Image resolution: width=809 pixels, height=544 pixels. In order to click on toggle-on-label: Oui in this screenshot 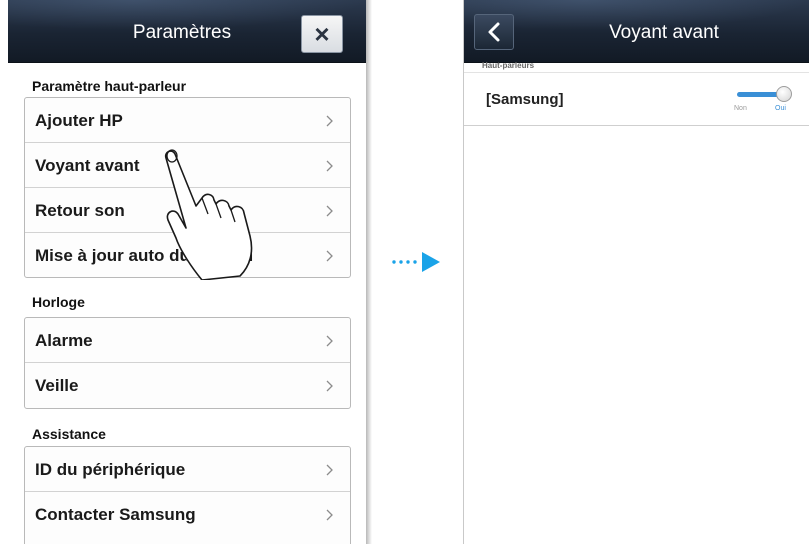, I will do `click(780, 108)`.